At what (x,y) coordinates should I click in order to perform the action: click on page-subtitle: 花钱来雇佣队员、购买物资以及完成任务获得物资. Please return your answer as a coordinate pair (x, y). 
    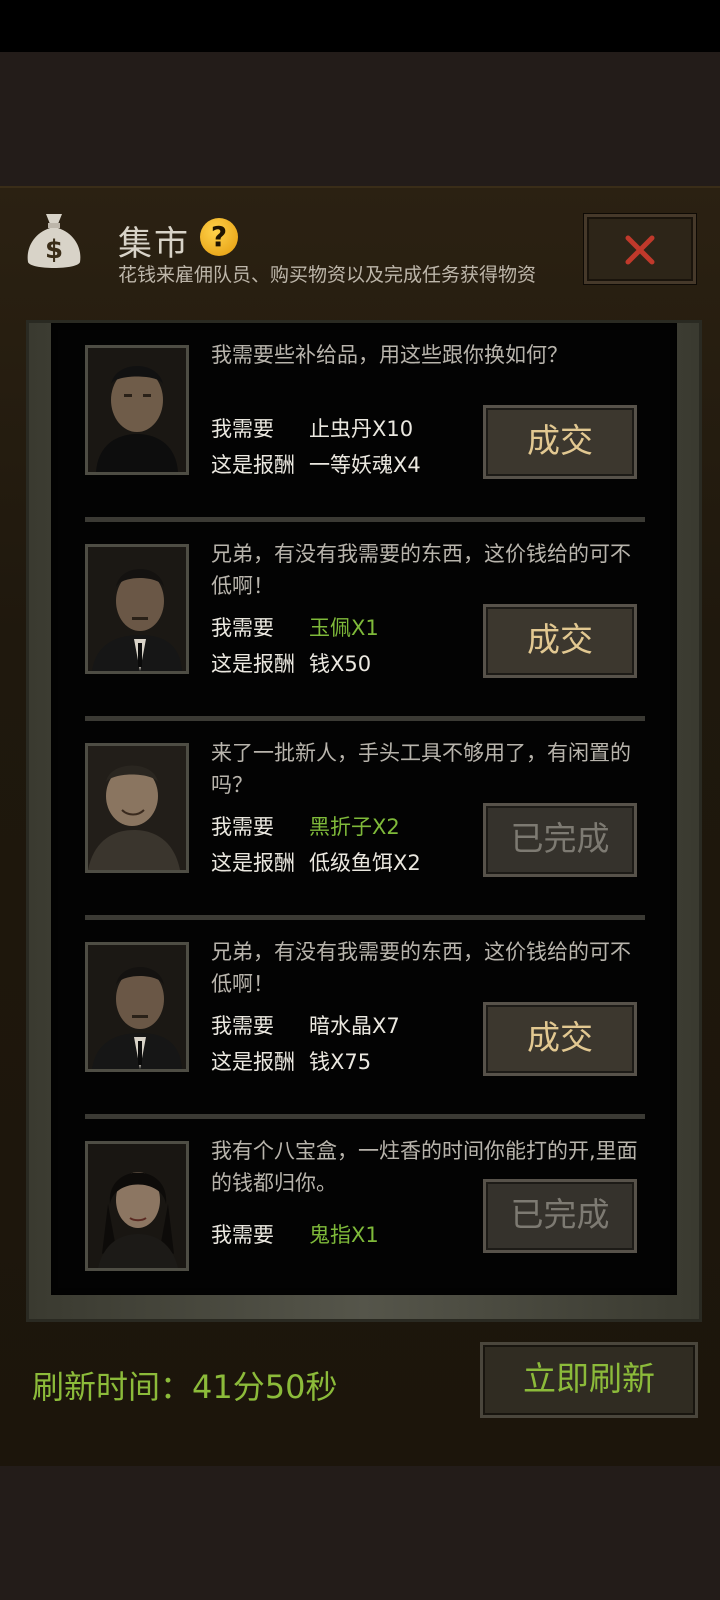
    Looking at the image, I should click on (327, 275).